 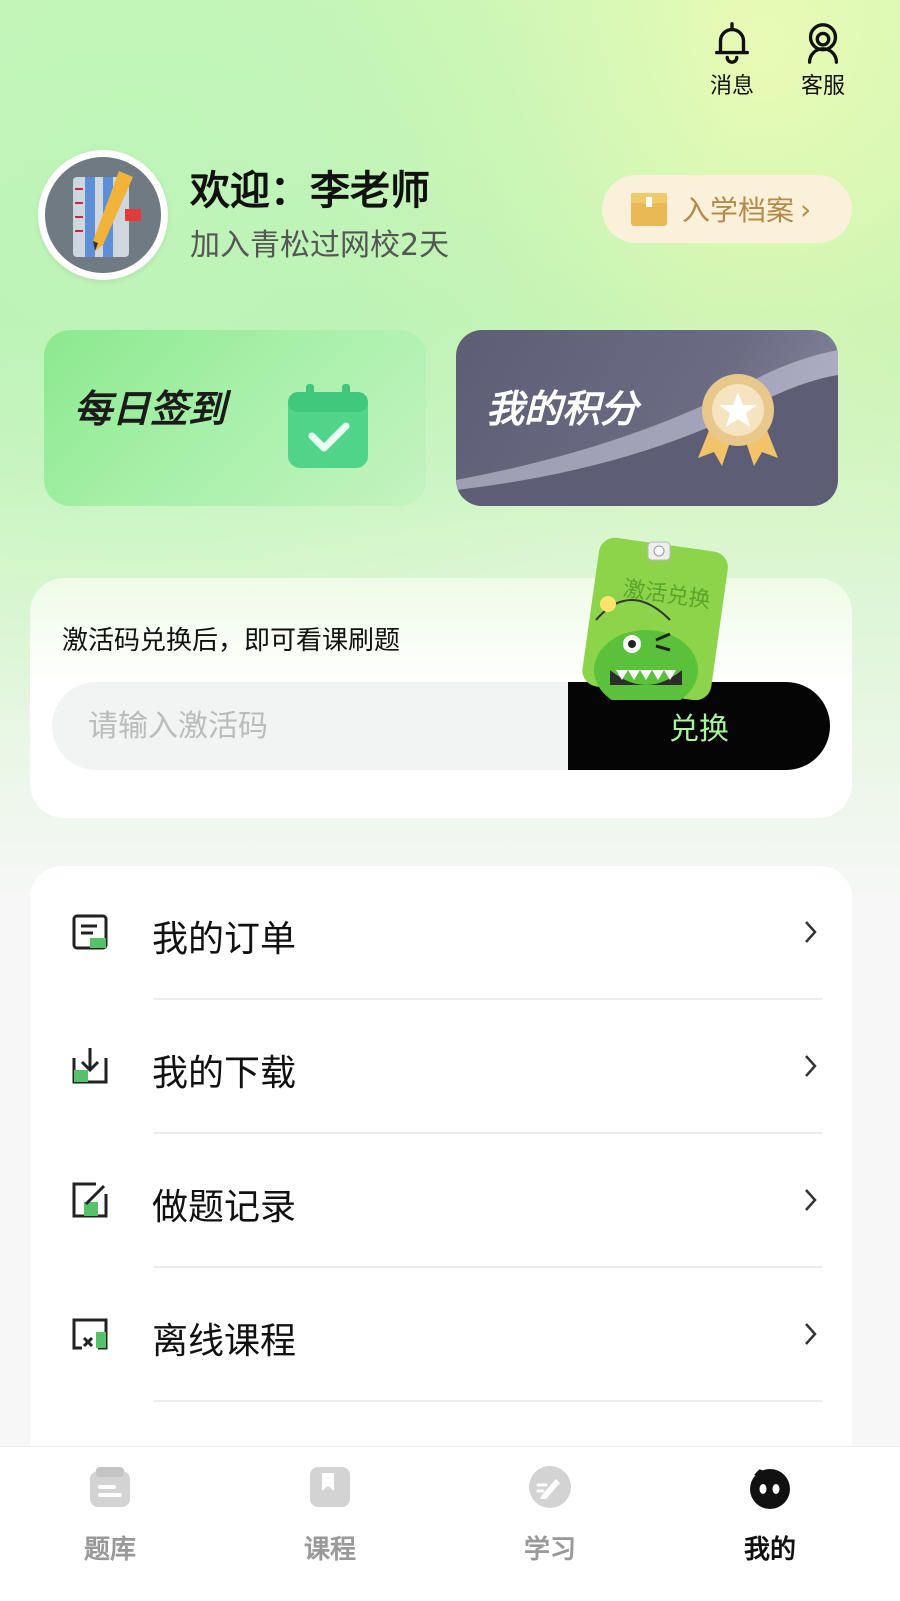 What do you see at coordinates (441, 1067) in the screenshot?
I see `menu-item-downloads: 我的下载` at bounding box center [441, 1067].